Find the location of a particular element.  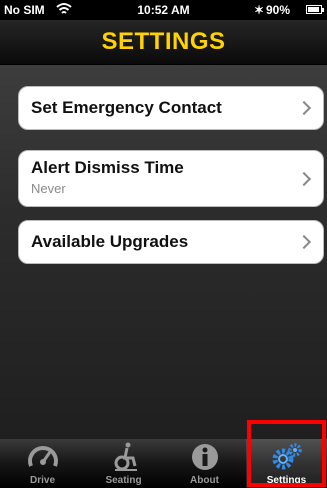

navigation-bar: SETTINGS is located at coordinates (163, 42).